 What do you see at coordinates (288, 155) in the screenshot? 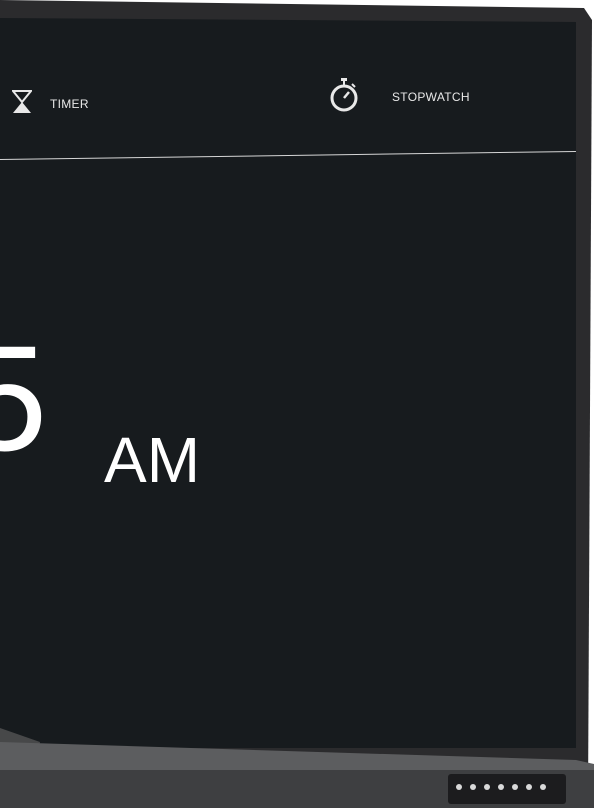
I see `header-divider` at bounding box center [288, 155].